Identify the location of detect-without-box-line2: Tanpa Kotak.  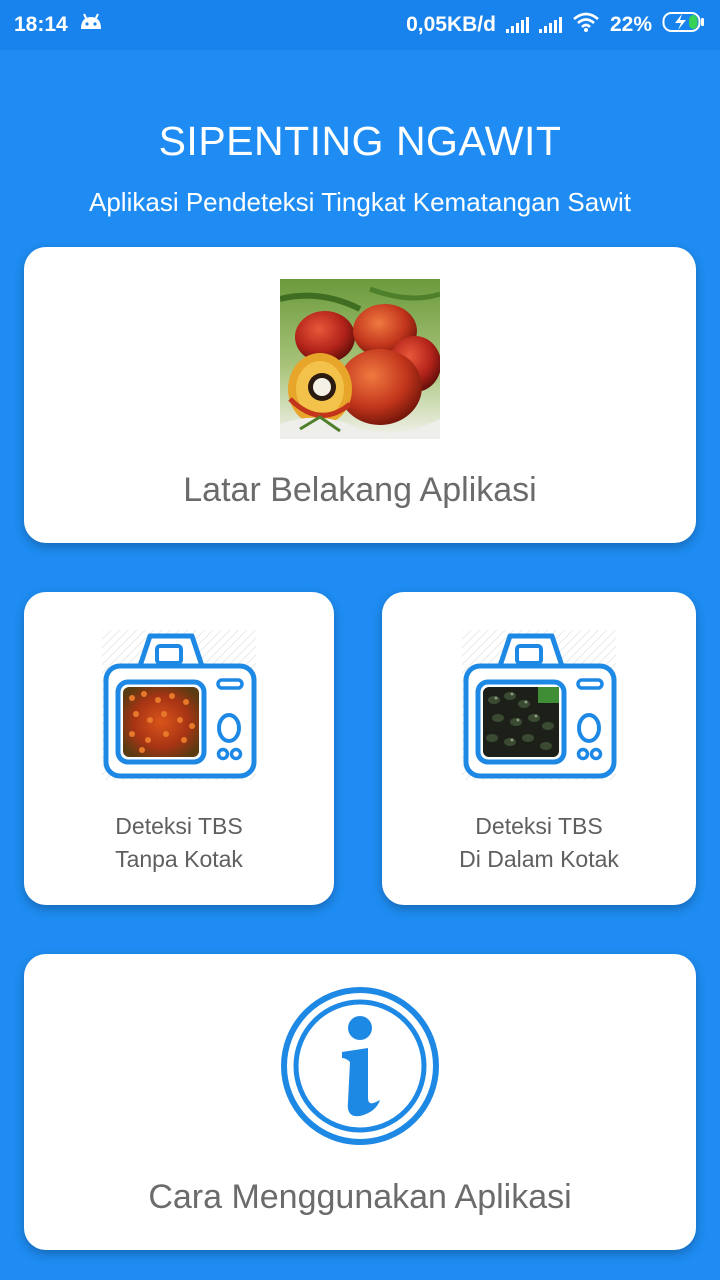
(179, 859).